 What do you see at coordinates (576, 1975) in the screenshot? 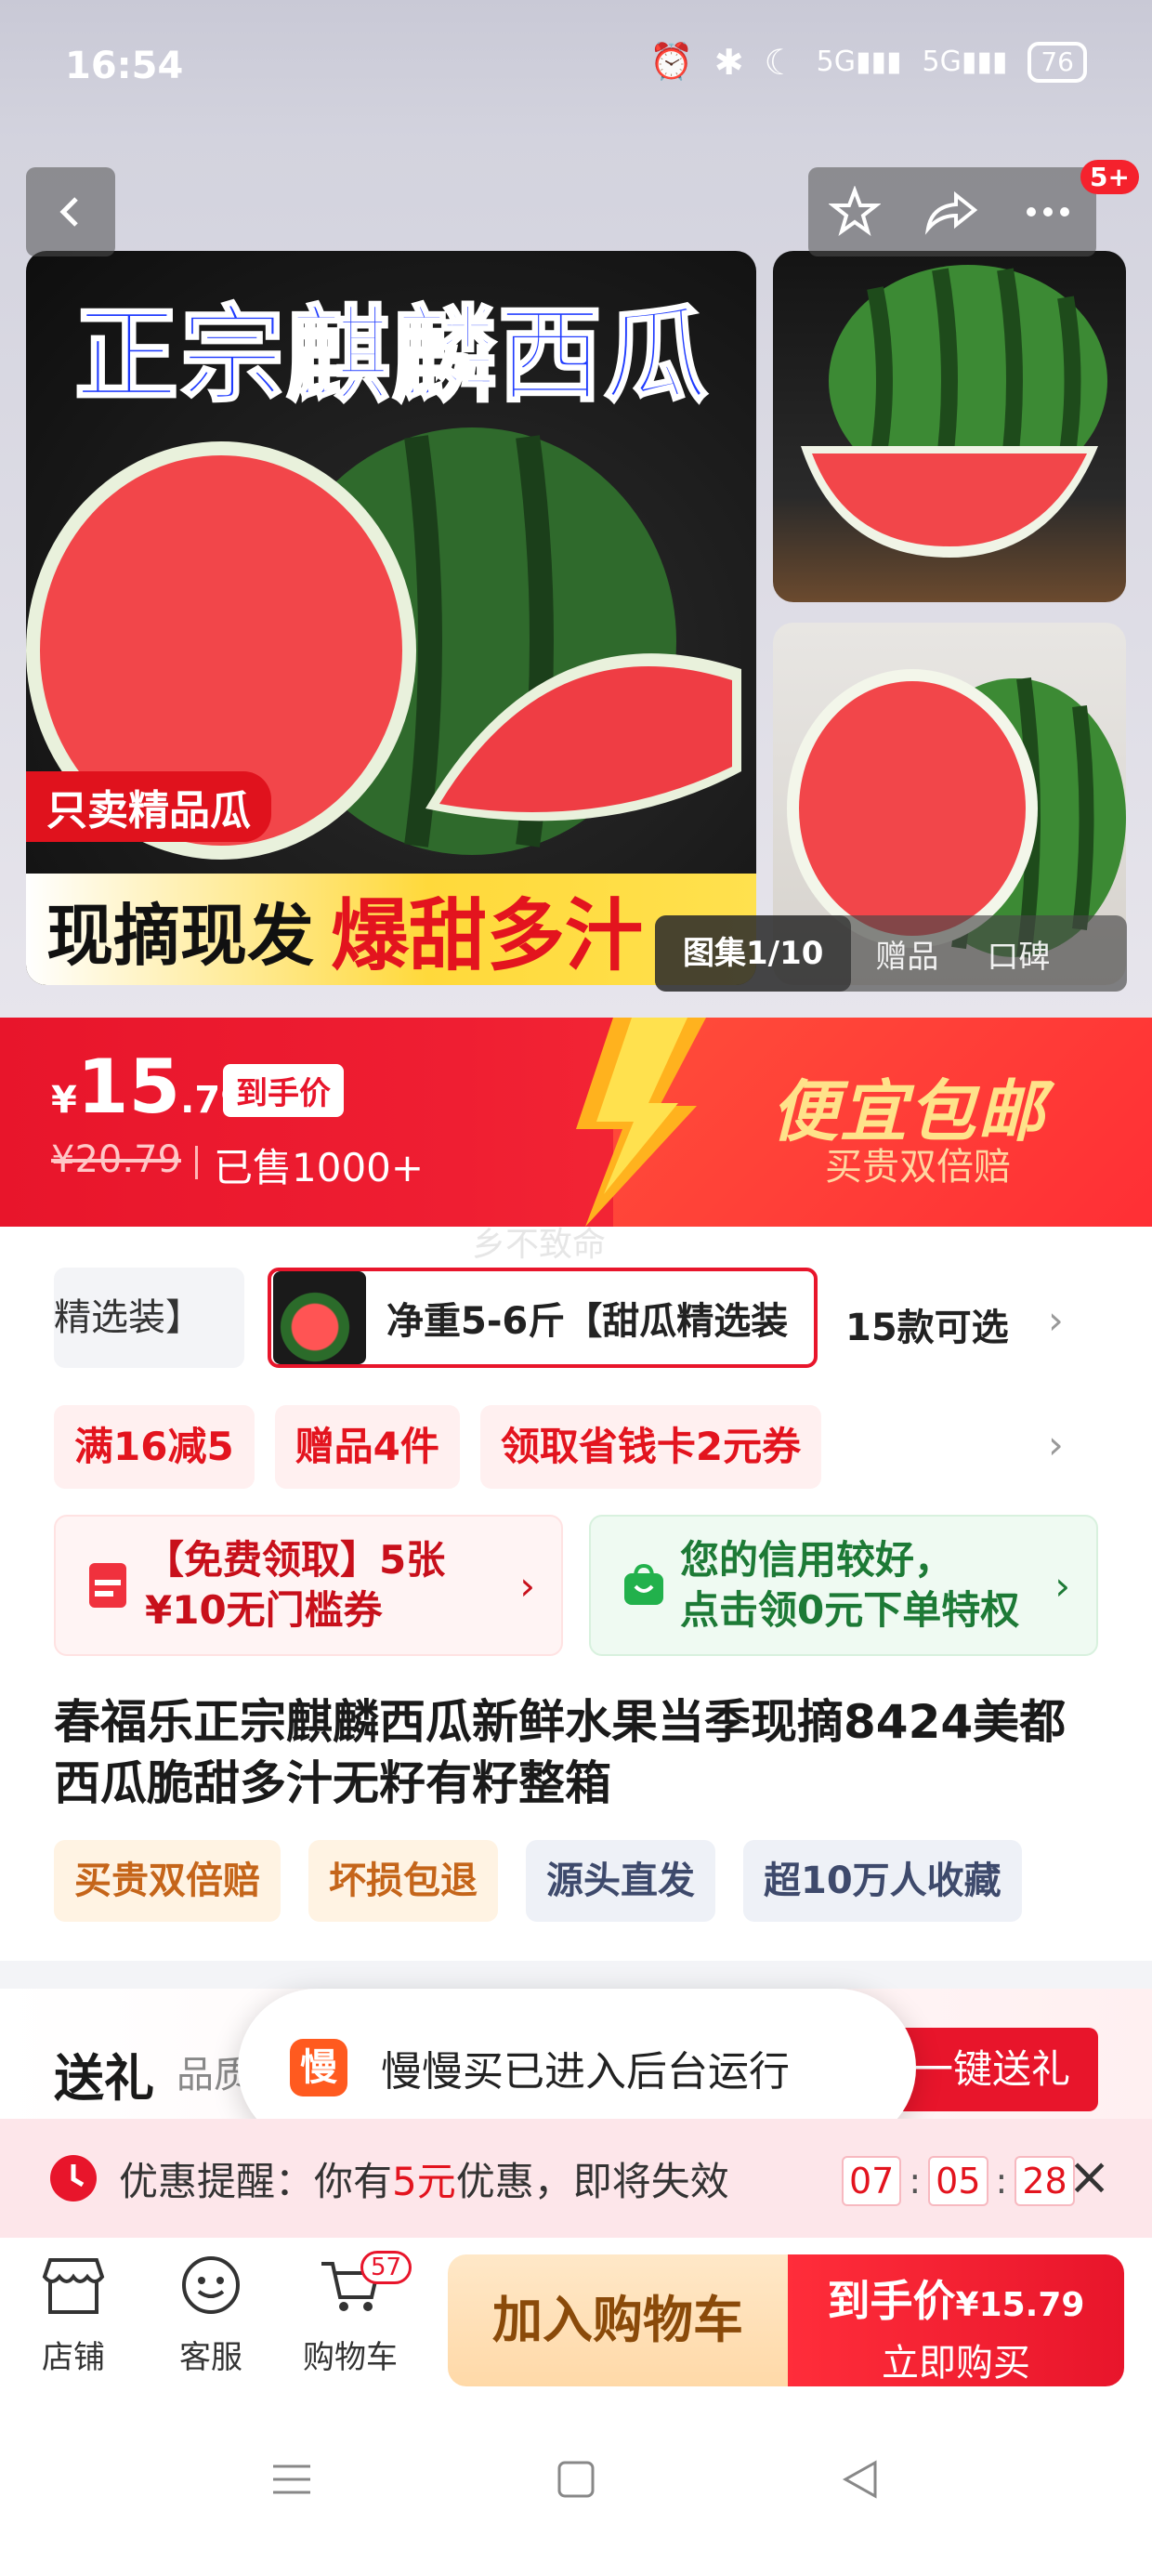
I see `section-divider` at bounding box center [576, 1975].